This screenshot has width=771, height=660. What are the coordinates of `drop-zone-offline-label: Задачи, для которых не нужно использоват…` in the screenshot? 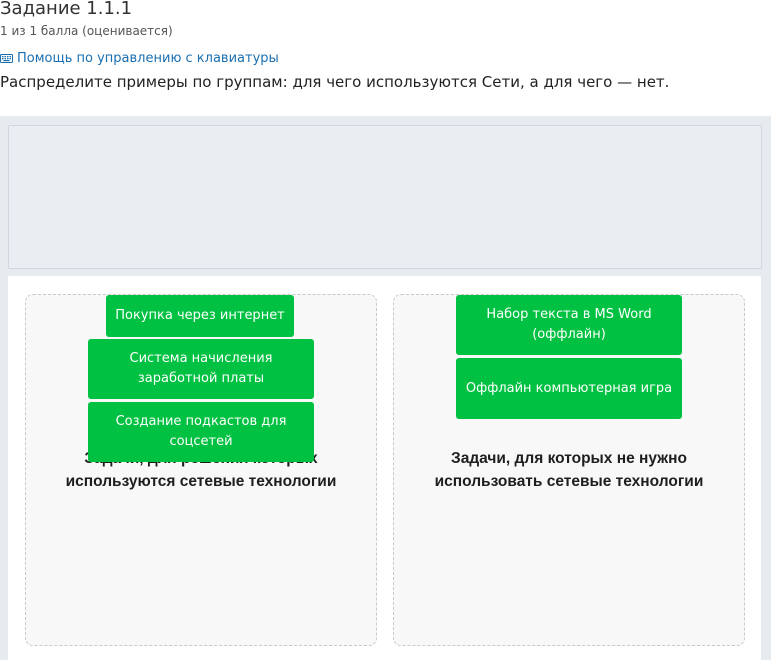 It's located at (569, 470).